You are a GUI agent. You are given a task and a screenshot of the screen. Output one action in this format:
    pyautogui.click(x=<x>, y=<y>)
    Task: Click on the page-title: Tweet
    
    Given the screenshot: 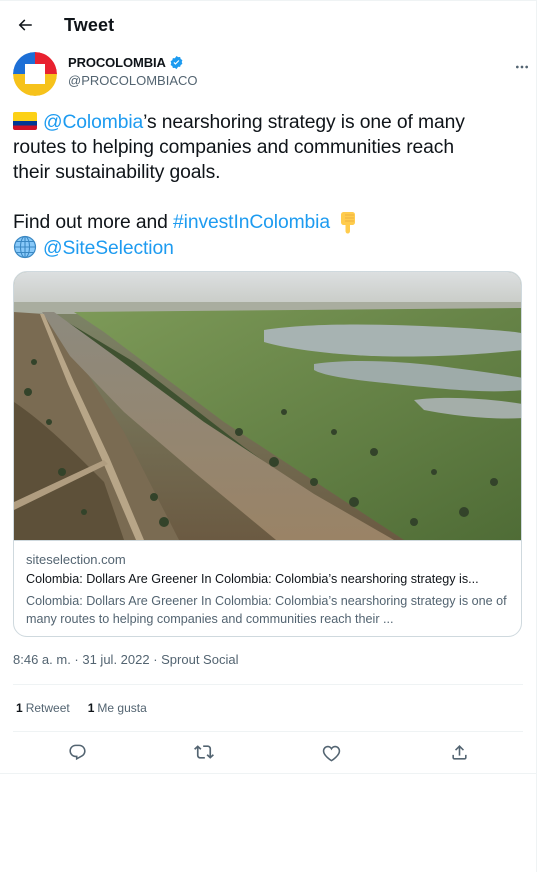 What is the action you would take?
    pyautogui.click(x=89, y=25)
    